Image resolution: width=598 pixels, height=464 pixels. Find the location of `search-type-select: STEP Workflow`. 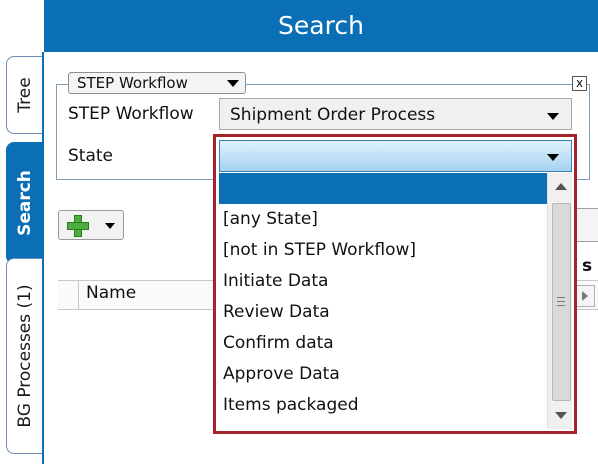

search-type-select: STEP Workflow is located at coordinates (157, 83).